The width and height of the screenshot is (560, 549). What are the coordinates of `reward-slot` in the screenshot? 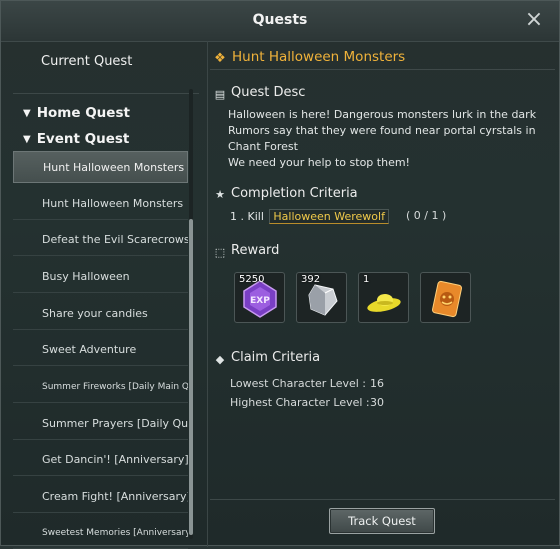 It's located at (445, 297).